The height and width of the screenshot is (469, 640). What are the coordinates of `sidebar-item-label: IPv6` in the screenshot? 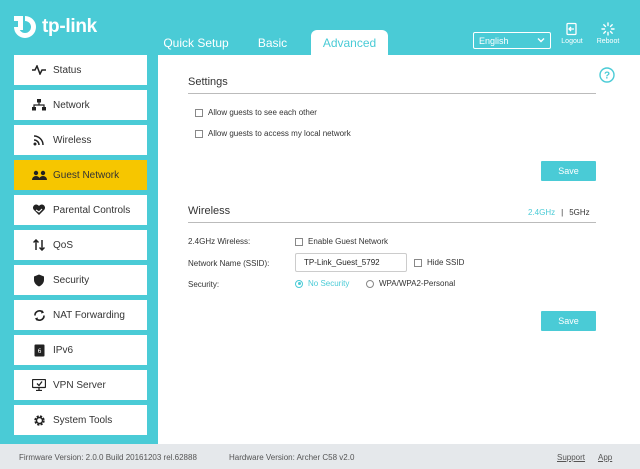 It's located at (63, 350).